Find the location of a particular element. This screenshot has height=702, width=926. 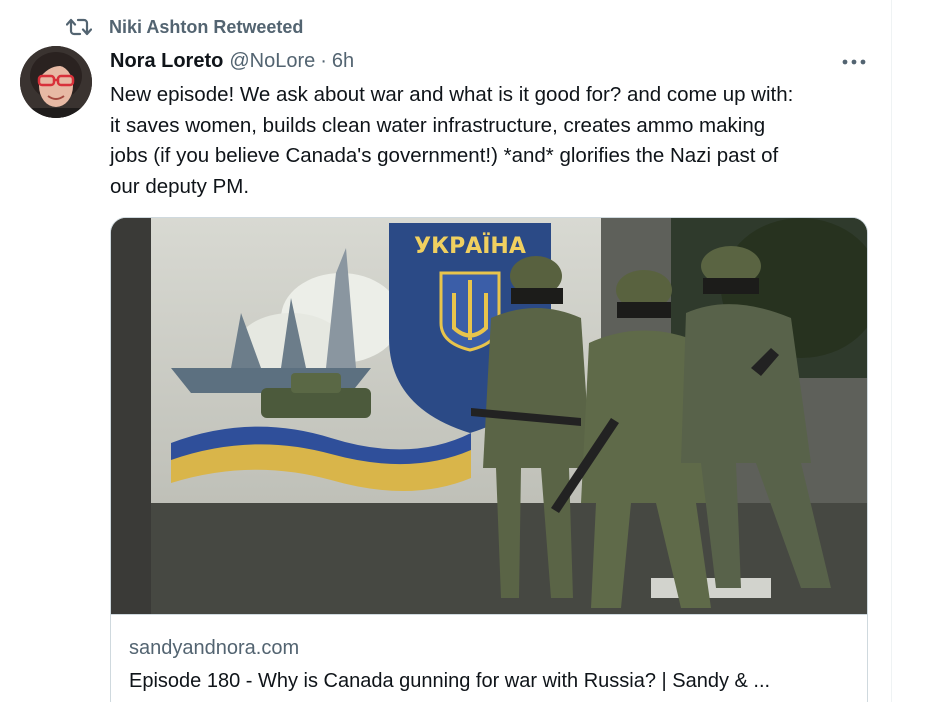

author-handle: @NoLore is located at coordinates (272, 61).